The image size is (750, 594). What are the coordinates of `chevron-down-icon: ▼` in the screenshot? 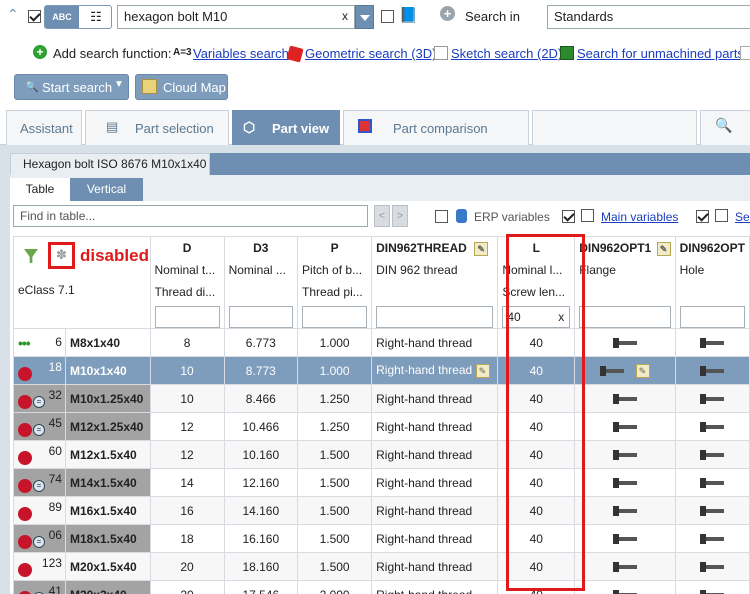 It's located at (119, 84).